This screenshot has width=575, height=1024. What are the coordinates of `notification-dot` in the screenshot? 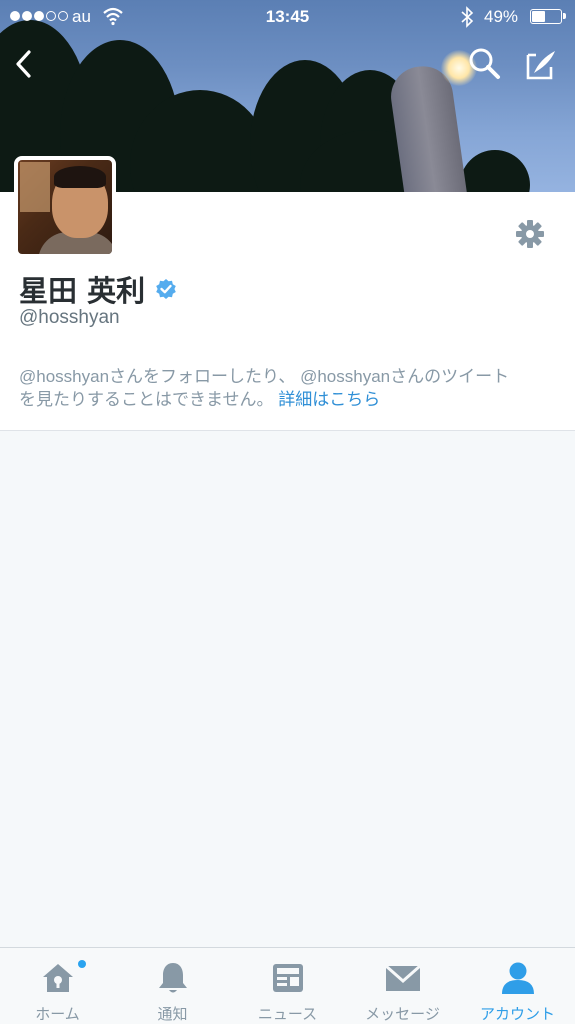 It's located at (82, 964).